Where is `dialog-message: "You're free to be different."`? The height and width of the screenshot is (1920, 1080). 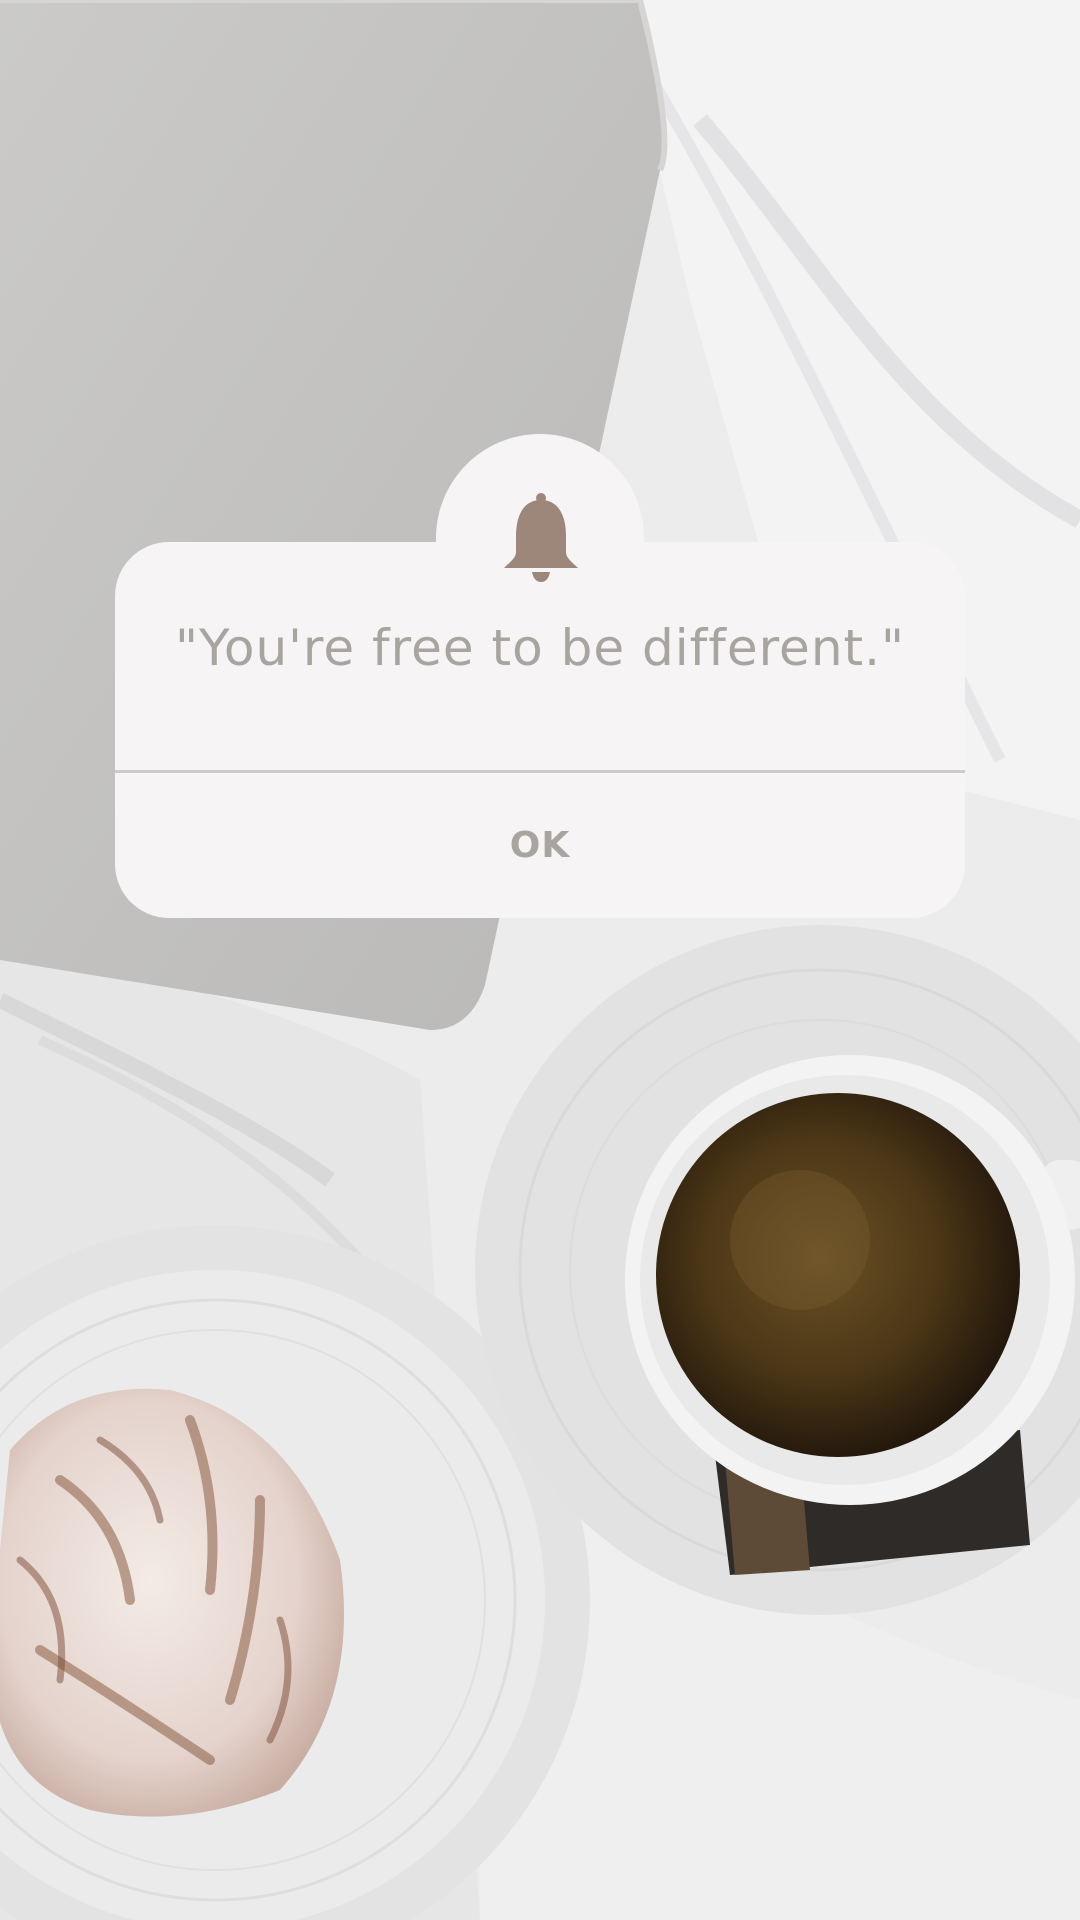
dialog-message: "You're free to be different." is located at coordinates (540, 648).